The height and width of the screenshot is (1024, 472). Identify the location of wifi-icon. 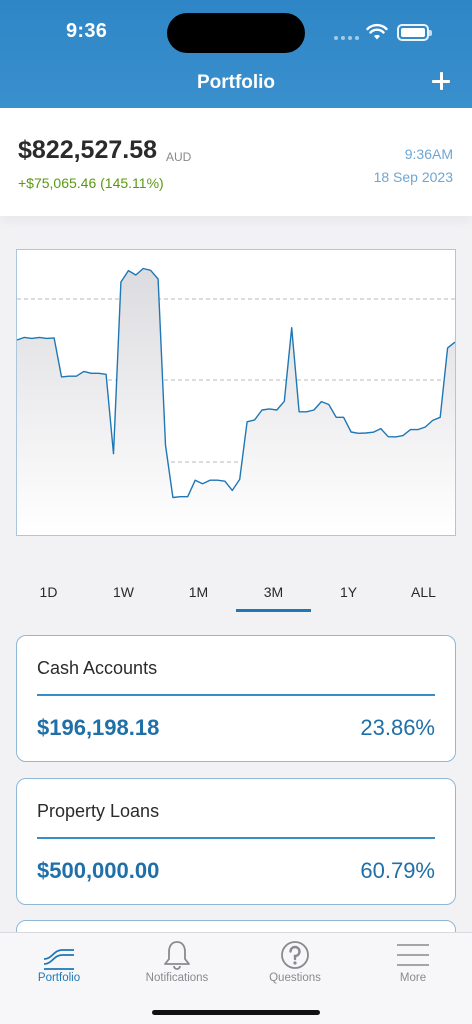
(377, 31).